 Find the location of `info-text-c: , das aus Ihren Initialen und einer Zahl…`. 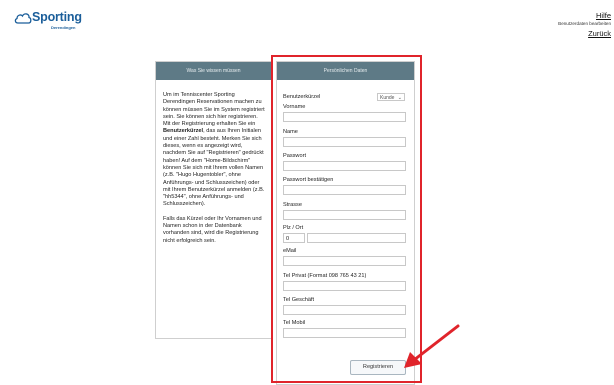

info-text-c: , das aus Ihren Initialen und einer Zahl… is located at coordinates (214, 168).